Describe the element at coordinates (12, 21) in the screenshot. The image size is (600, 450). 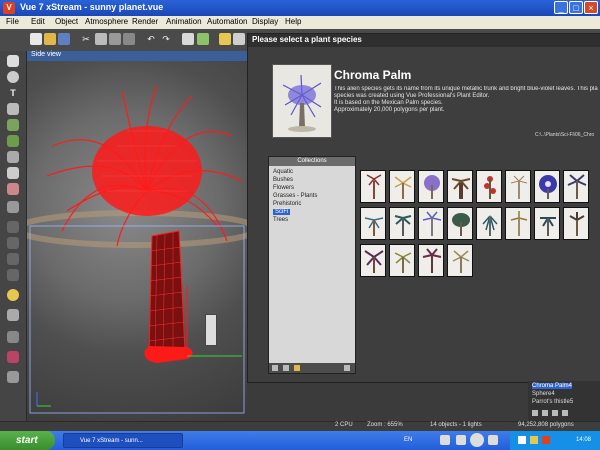
I see `menu-file: File` at that location.